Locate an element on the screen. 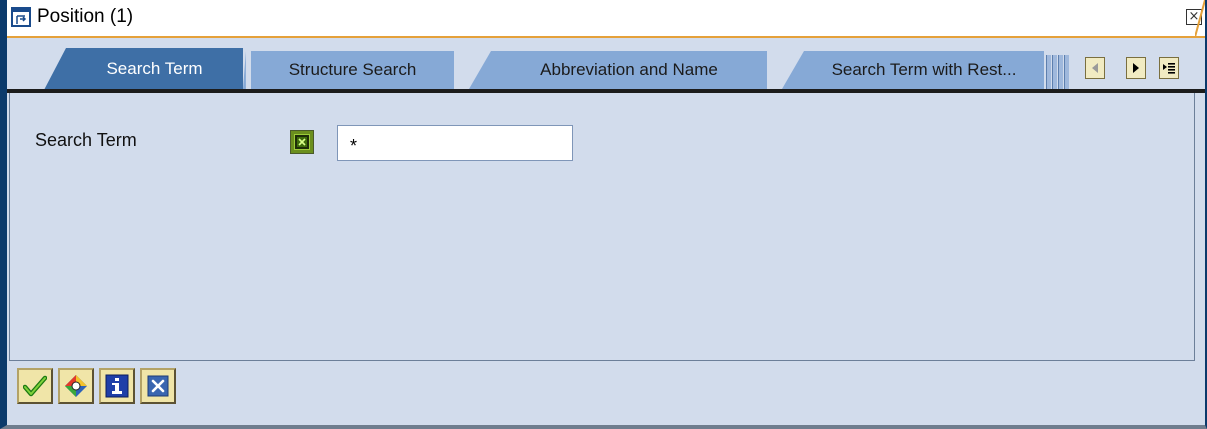  input-help-icon is located at coordinates (302, 142).